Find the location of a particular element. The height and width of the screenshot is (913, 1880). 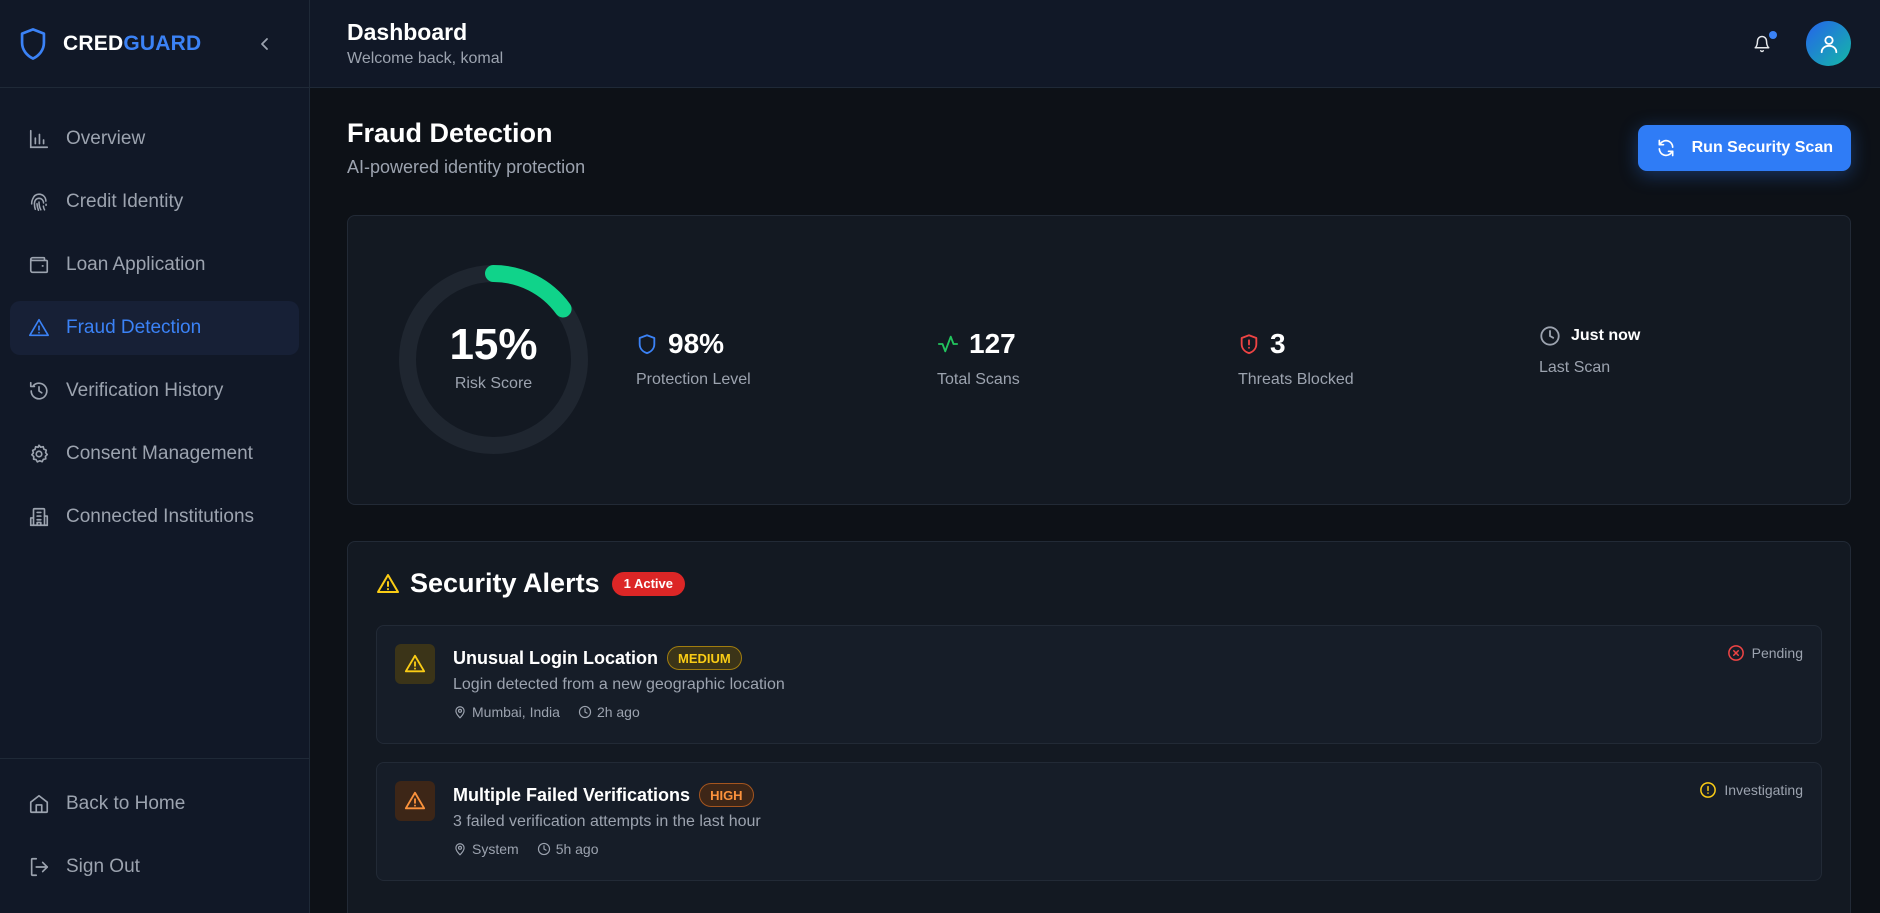

severity-badge: MEDIUM is located at coordinates (704, 658).